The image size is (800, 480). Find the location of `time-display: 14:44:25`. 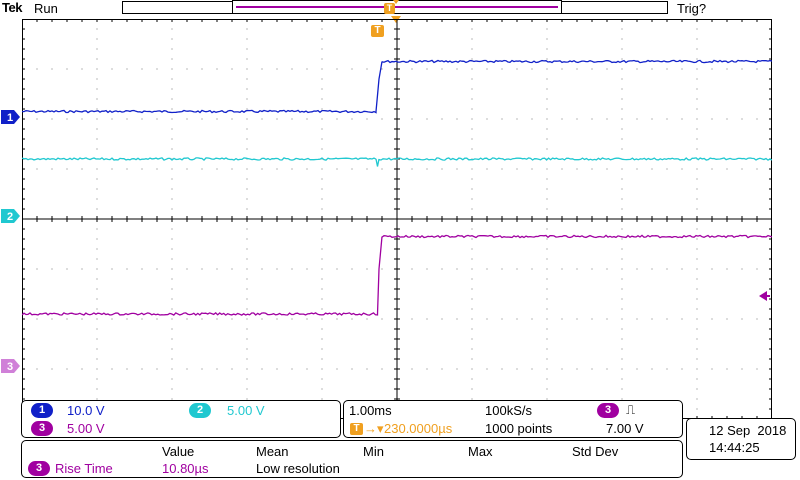

time-display: 14:44:25 is located at coordinates (734, 447).